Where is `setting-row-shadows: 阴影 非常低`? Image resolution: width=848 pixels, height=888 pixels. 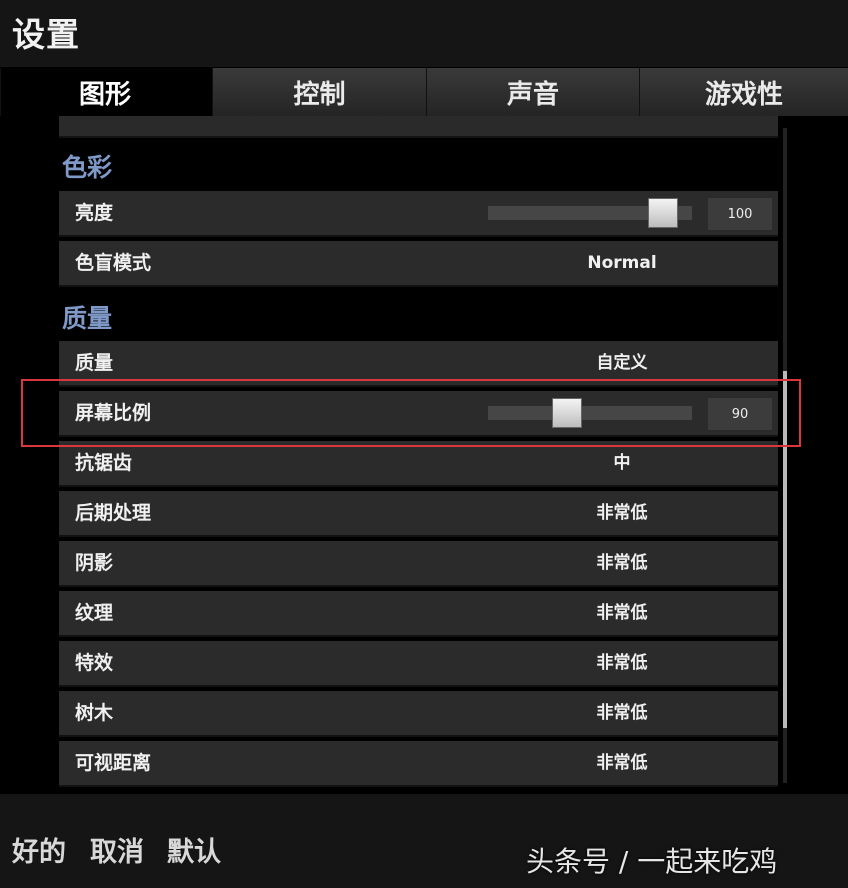
setting-row-shadows: 阴影 非常低 is located at coordinates (418, 564).